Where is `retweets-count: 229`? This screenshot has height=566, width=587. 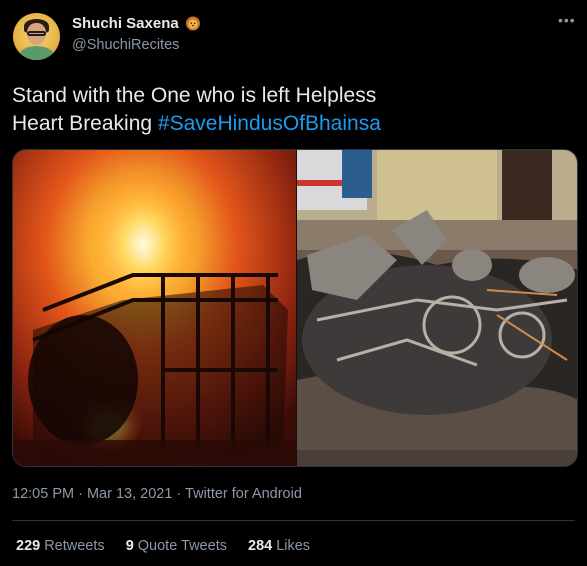 retweets-count: 229 is located at coordinates (28, 546).